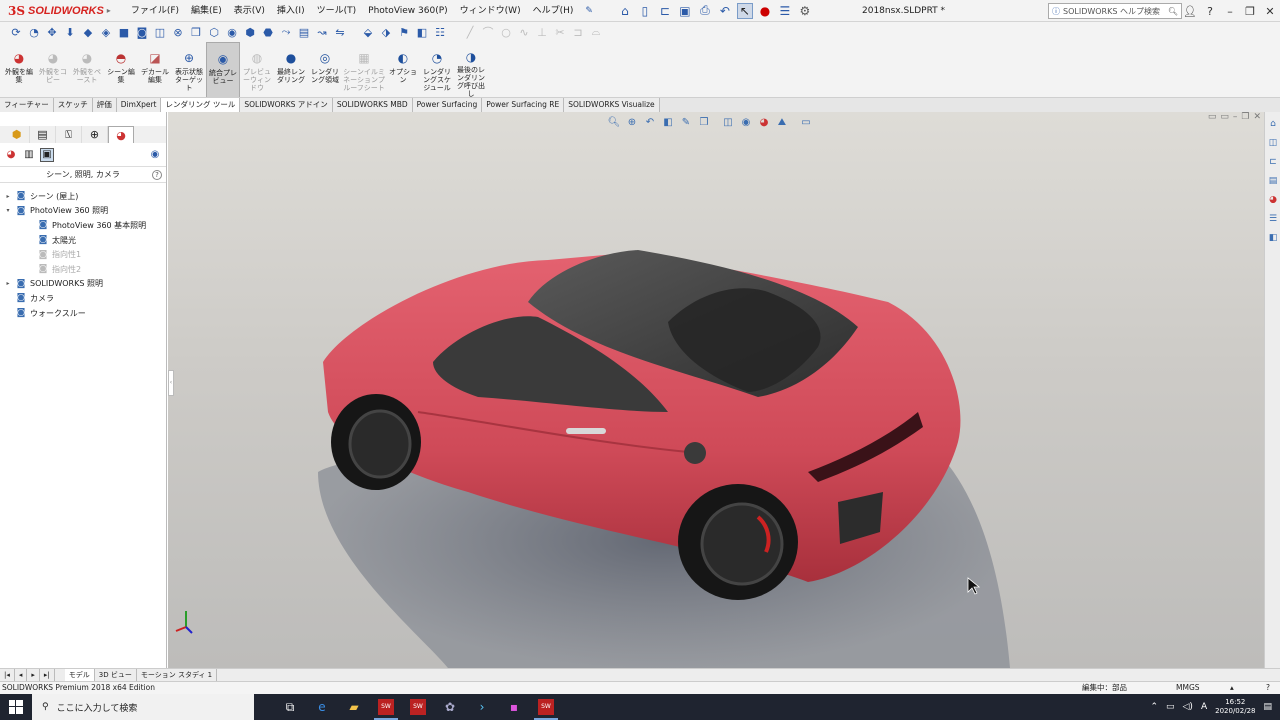 The height and width of the screenshot is (720, 1280). What do you see at coordinates (1267, 707) in the screenshot?
I see `notifications-icon: ▤` at bounding box center [1267, 707].